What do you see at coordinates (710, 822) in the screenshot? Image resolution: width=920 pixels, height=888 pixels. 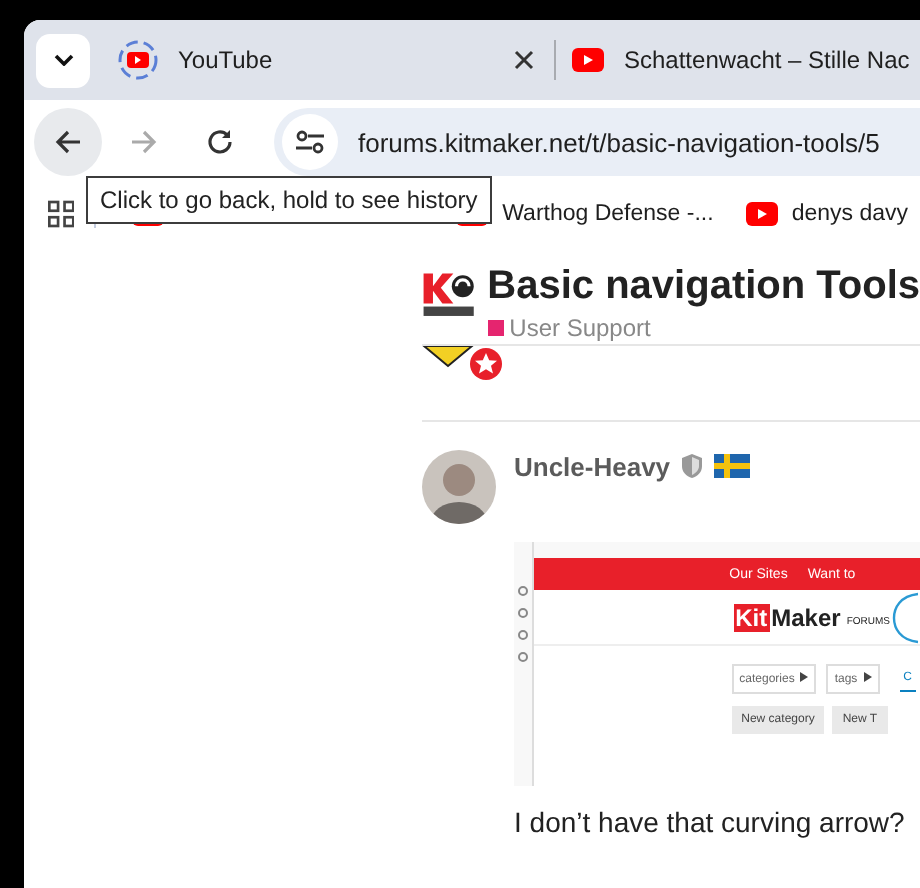 I see `post-text: I don’t have that curving arrow?` at bounding box center [710, 822].